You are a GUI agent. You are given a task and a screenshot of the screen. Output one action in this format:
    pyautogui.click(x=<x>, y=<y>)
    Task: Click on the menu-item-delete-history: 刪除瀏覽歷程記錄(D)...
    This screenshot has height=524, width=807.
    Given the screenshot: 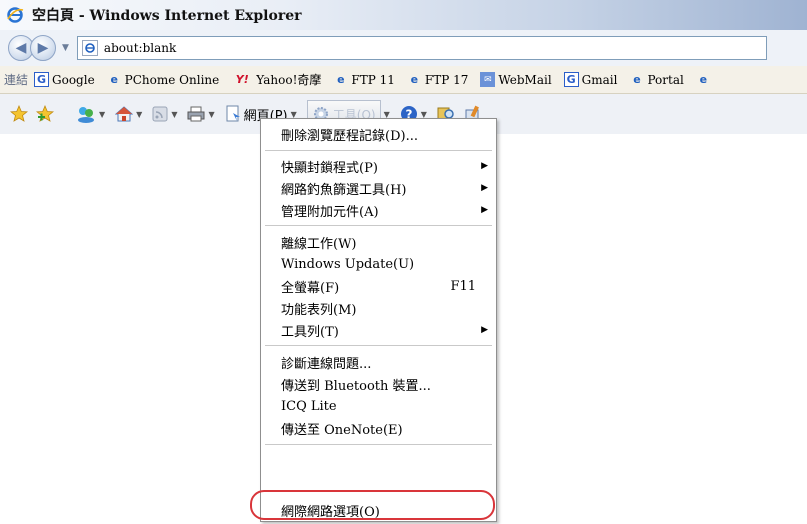 What is the action you would take?
    pyautogui.click(x=378, y=134)
    